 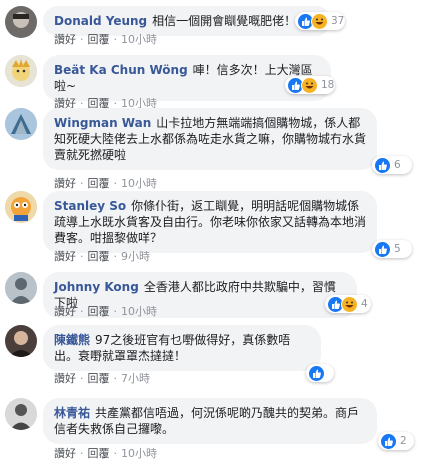 I want to click on comment-actions: 讚好 · 回覆 · 9小時, so click(x=102, y=257).